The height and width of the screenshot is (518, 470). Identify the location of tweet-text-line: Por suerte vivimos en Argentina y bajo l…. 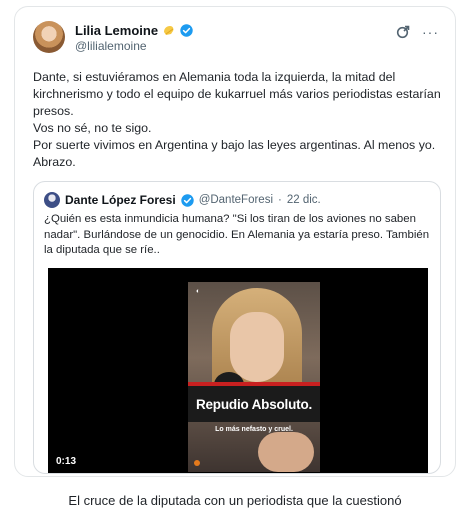
(234, 145).